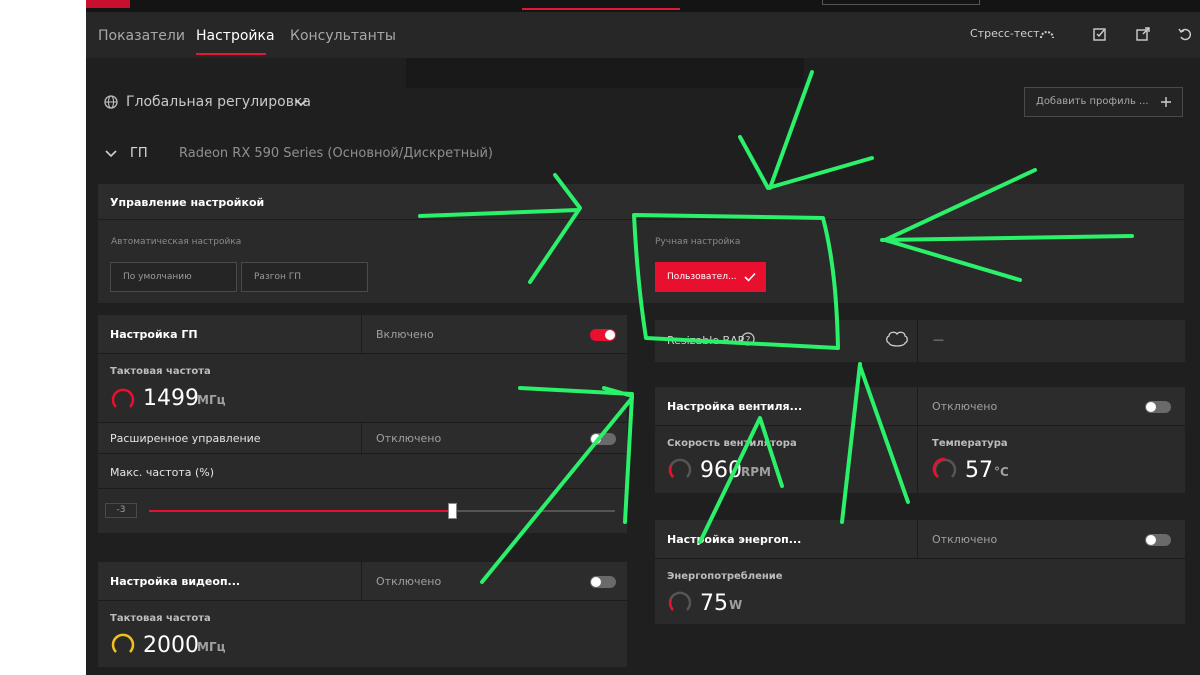  I want to click on fan-tuning-header: Настройка вентиля... Отключено, so click(920, 406).